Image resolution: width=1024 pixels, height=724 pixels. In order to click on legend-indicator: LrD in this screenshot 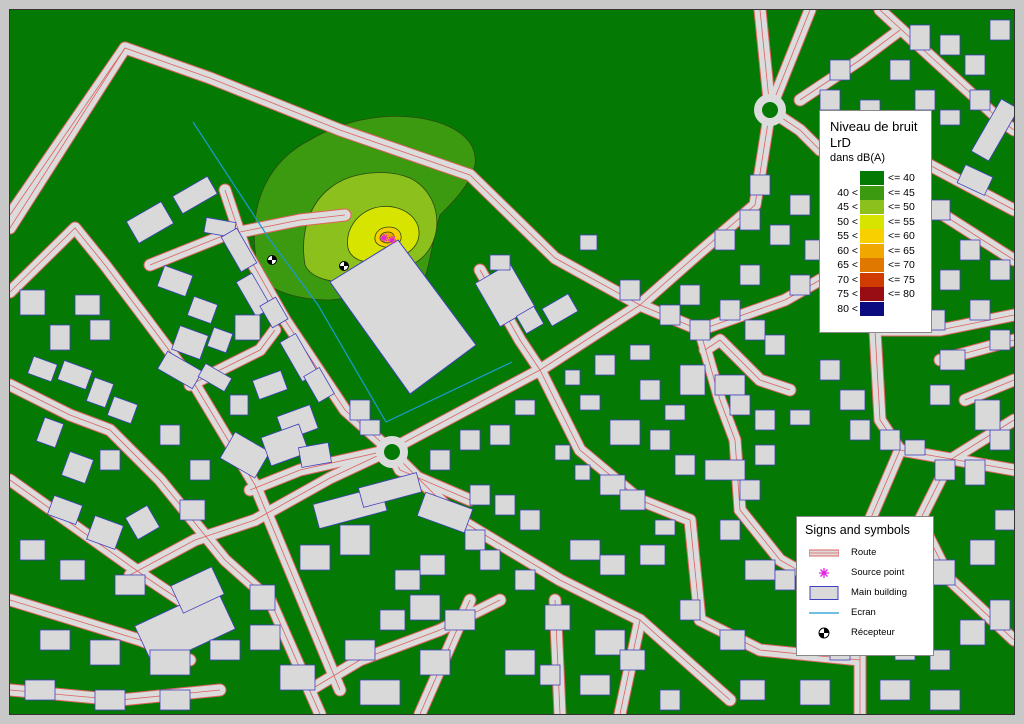, I will do `click(840, 142)`.